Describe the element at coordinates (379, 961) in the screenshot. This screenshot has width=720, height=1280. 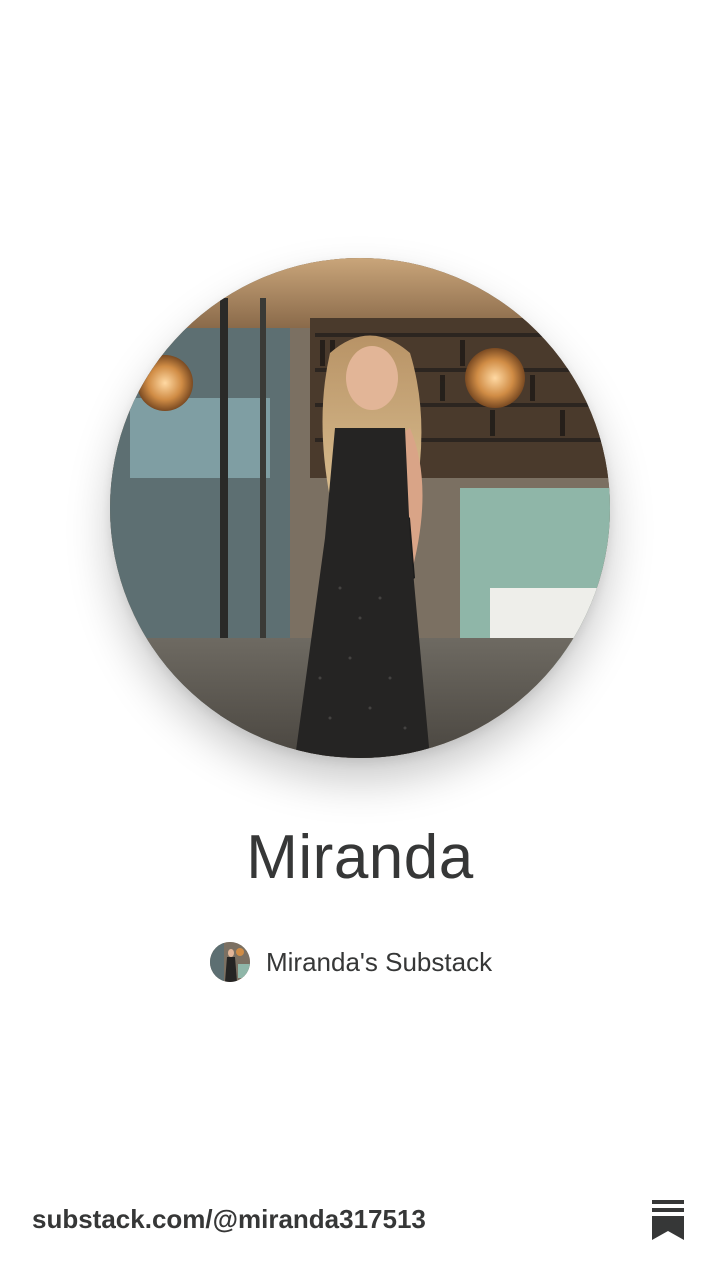
I see `publication-name: Miranda's Substack` at that location.